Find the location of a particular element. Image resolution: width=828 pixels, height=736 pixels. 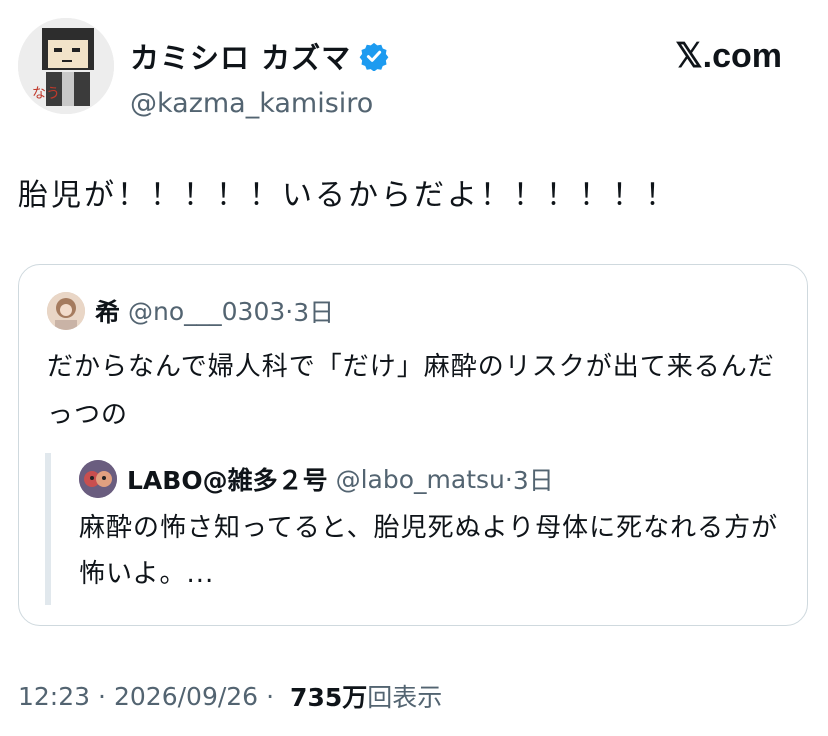

quote-author-name: 希 is located at coordinates (107, 311).